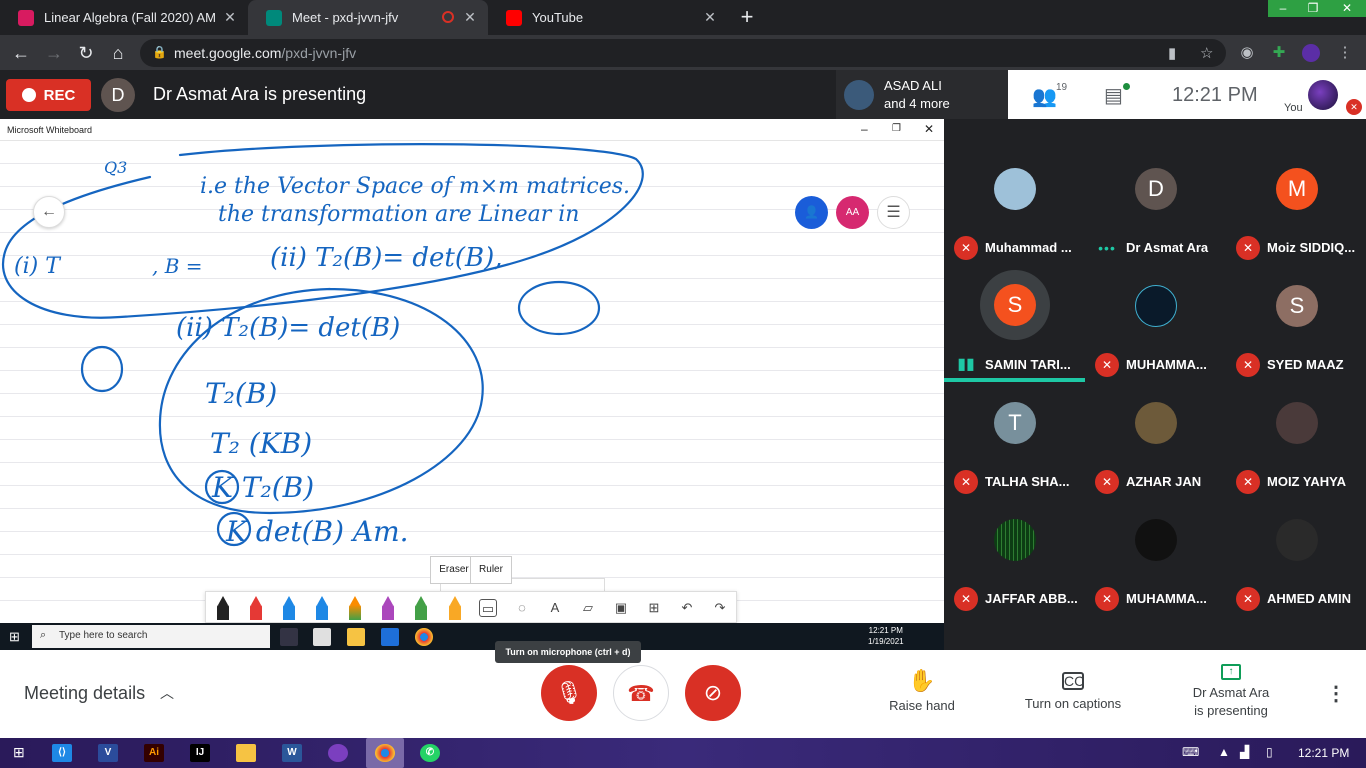  I want to click on eraser-icon: ▭, so click(488, 608).